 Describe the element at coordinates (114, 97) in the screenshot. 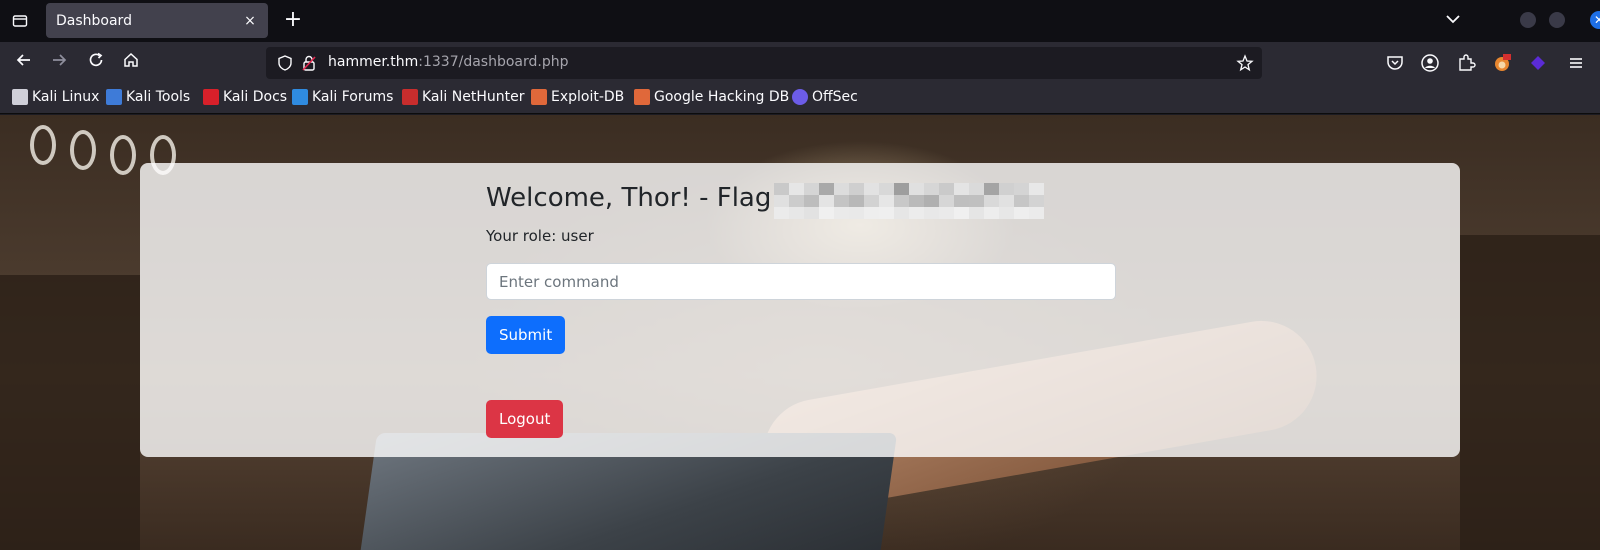

I see `kali-tools-icon` at that location.